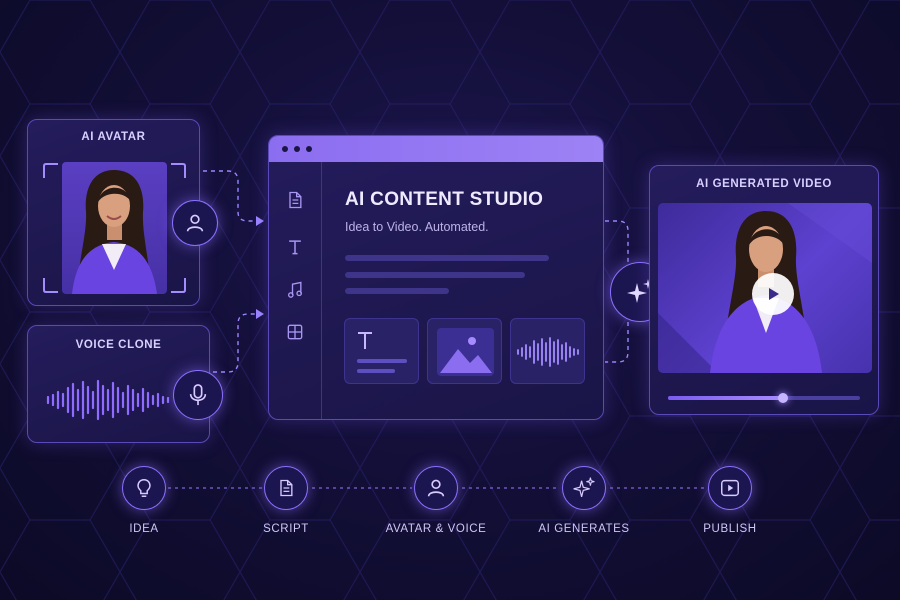 The image size is (900, 600). What do you see at coordinates (584, 529) in the screenshot?
I see `step-label-ai-generates: AI GENERATES` at bounding box center [584, 529].